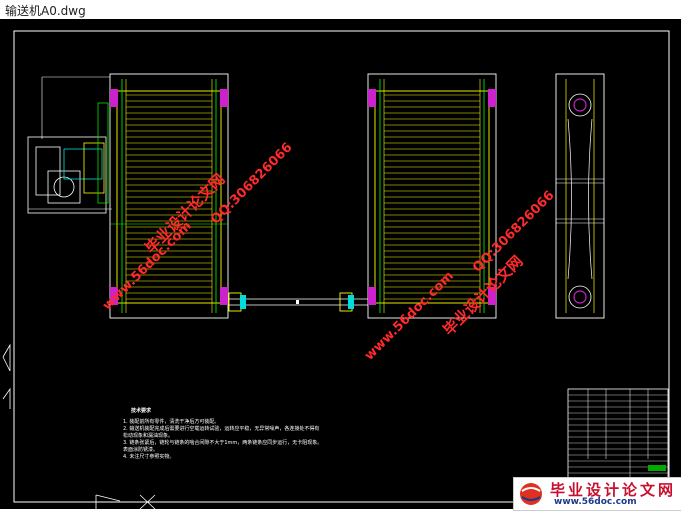 This screenshot has width=681, height=511. What do you see at coordinates (340, 10) in the screenshot?
I see `window-title-bar: 输送机A0.dwg` at bounding box center [340, 10].